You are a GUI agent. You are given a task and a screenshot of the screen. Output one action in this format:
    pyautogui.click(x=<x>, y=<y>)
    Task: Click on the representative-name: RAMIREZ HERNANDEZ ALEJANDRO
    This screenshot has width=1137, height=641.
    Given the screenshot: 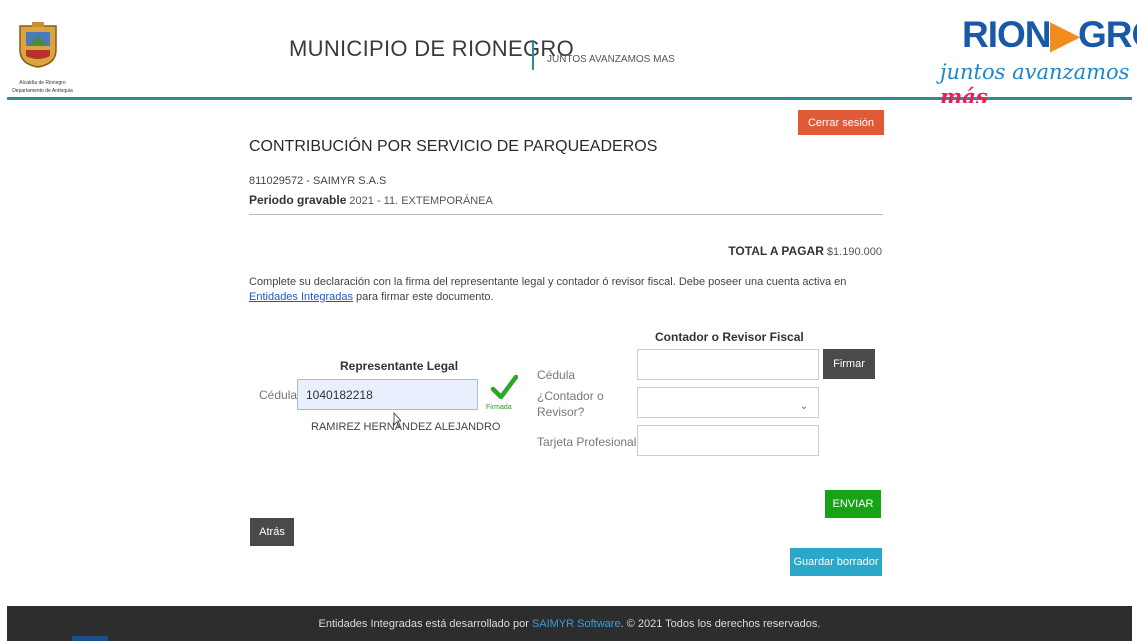 What is the action you would take?
    pyautogui.click(x=406, y=427)
    